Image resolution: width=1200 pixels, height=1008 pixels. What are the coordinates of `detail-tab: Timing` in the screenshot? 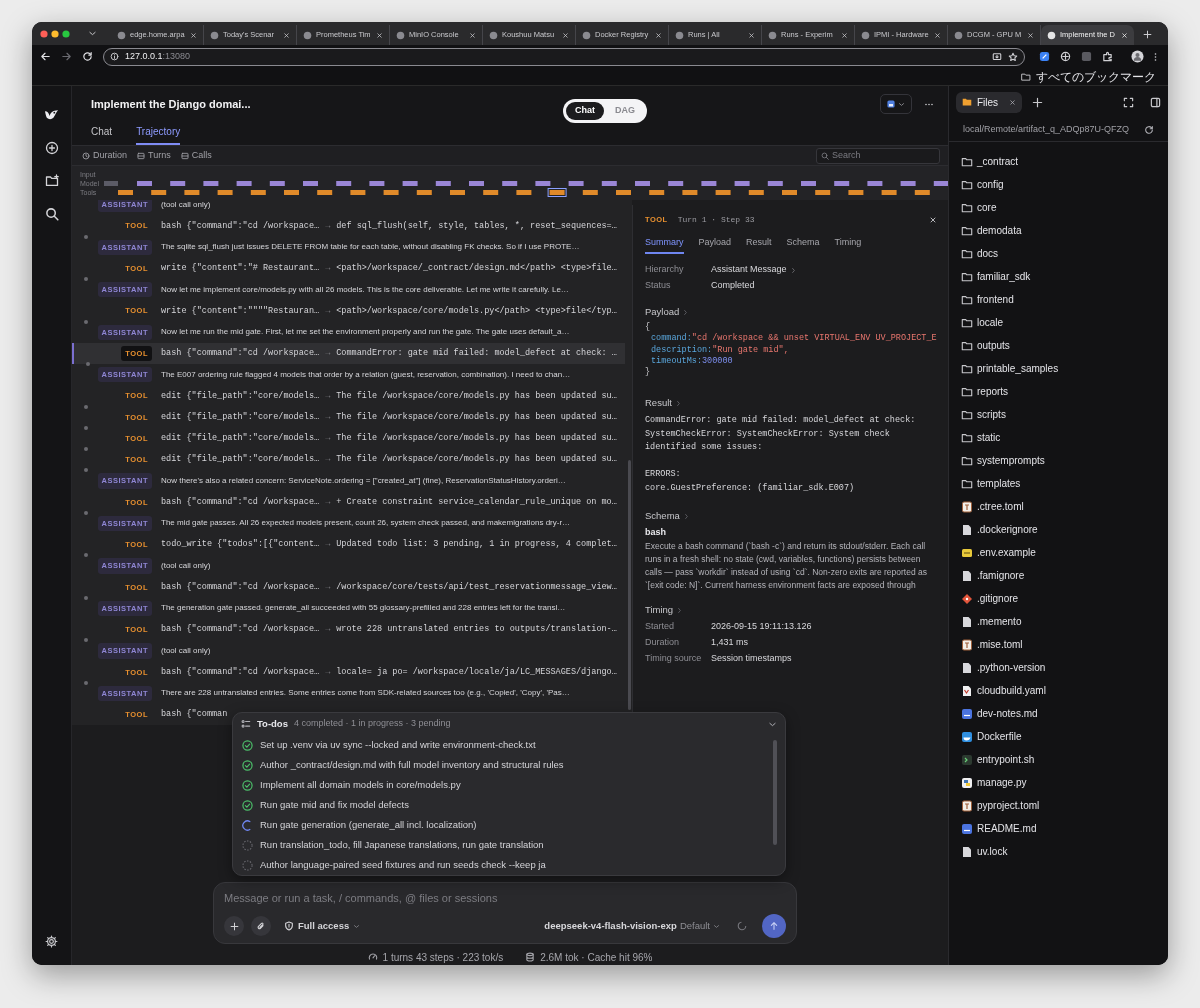 It's located at (848, 244).